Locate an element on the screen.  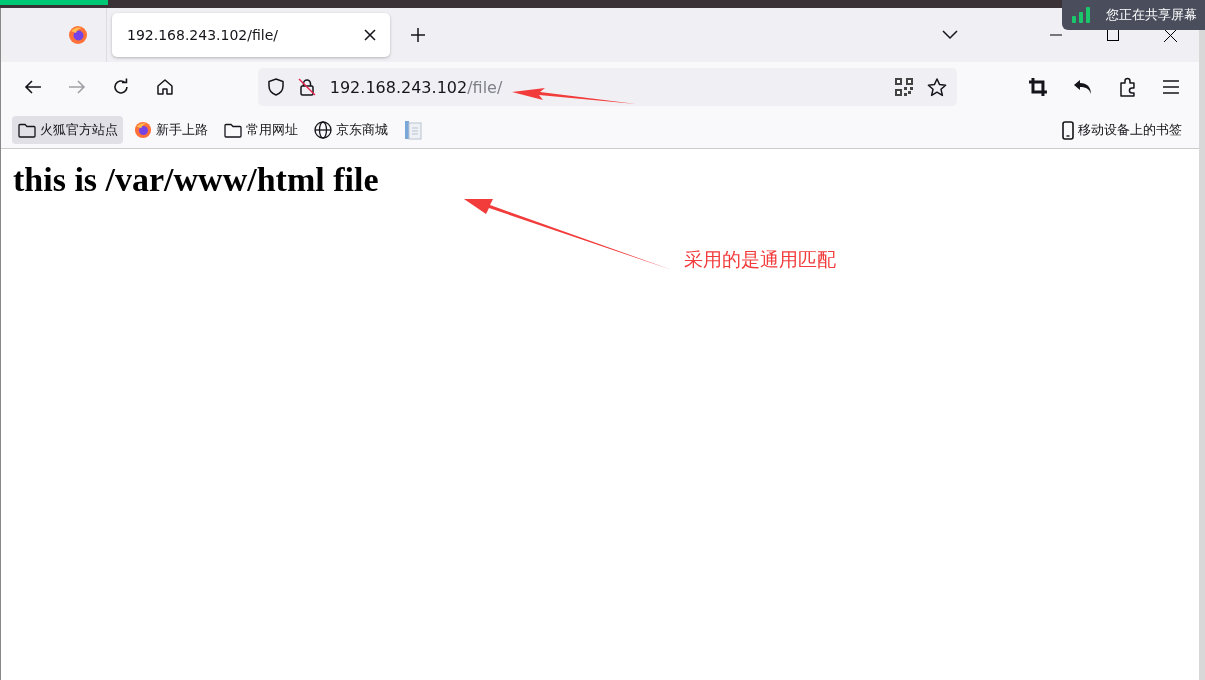
phone-icon is located at coordinates (1068, 130).